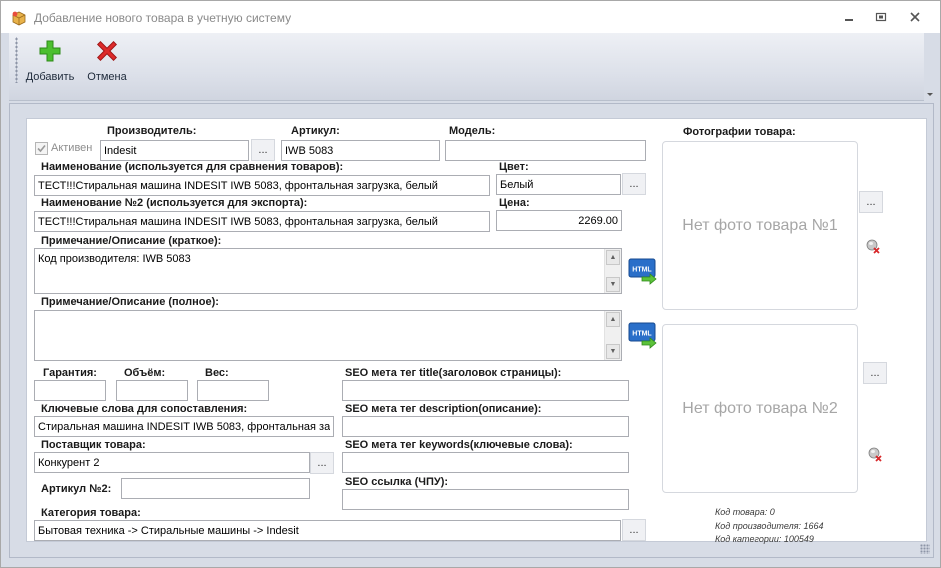 Image resolution: width=941 pixels, height=568 pixels. I want to click on maximize-icon, so click(881, 17).